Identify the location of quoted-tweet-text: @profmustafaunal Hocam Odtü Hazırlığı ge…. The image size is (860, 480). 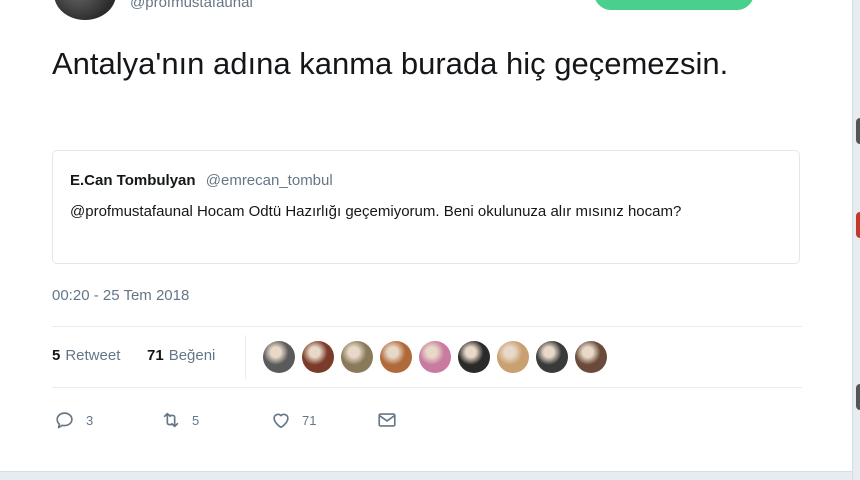
(376, 211).